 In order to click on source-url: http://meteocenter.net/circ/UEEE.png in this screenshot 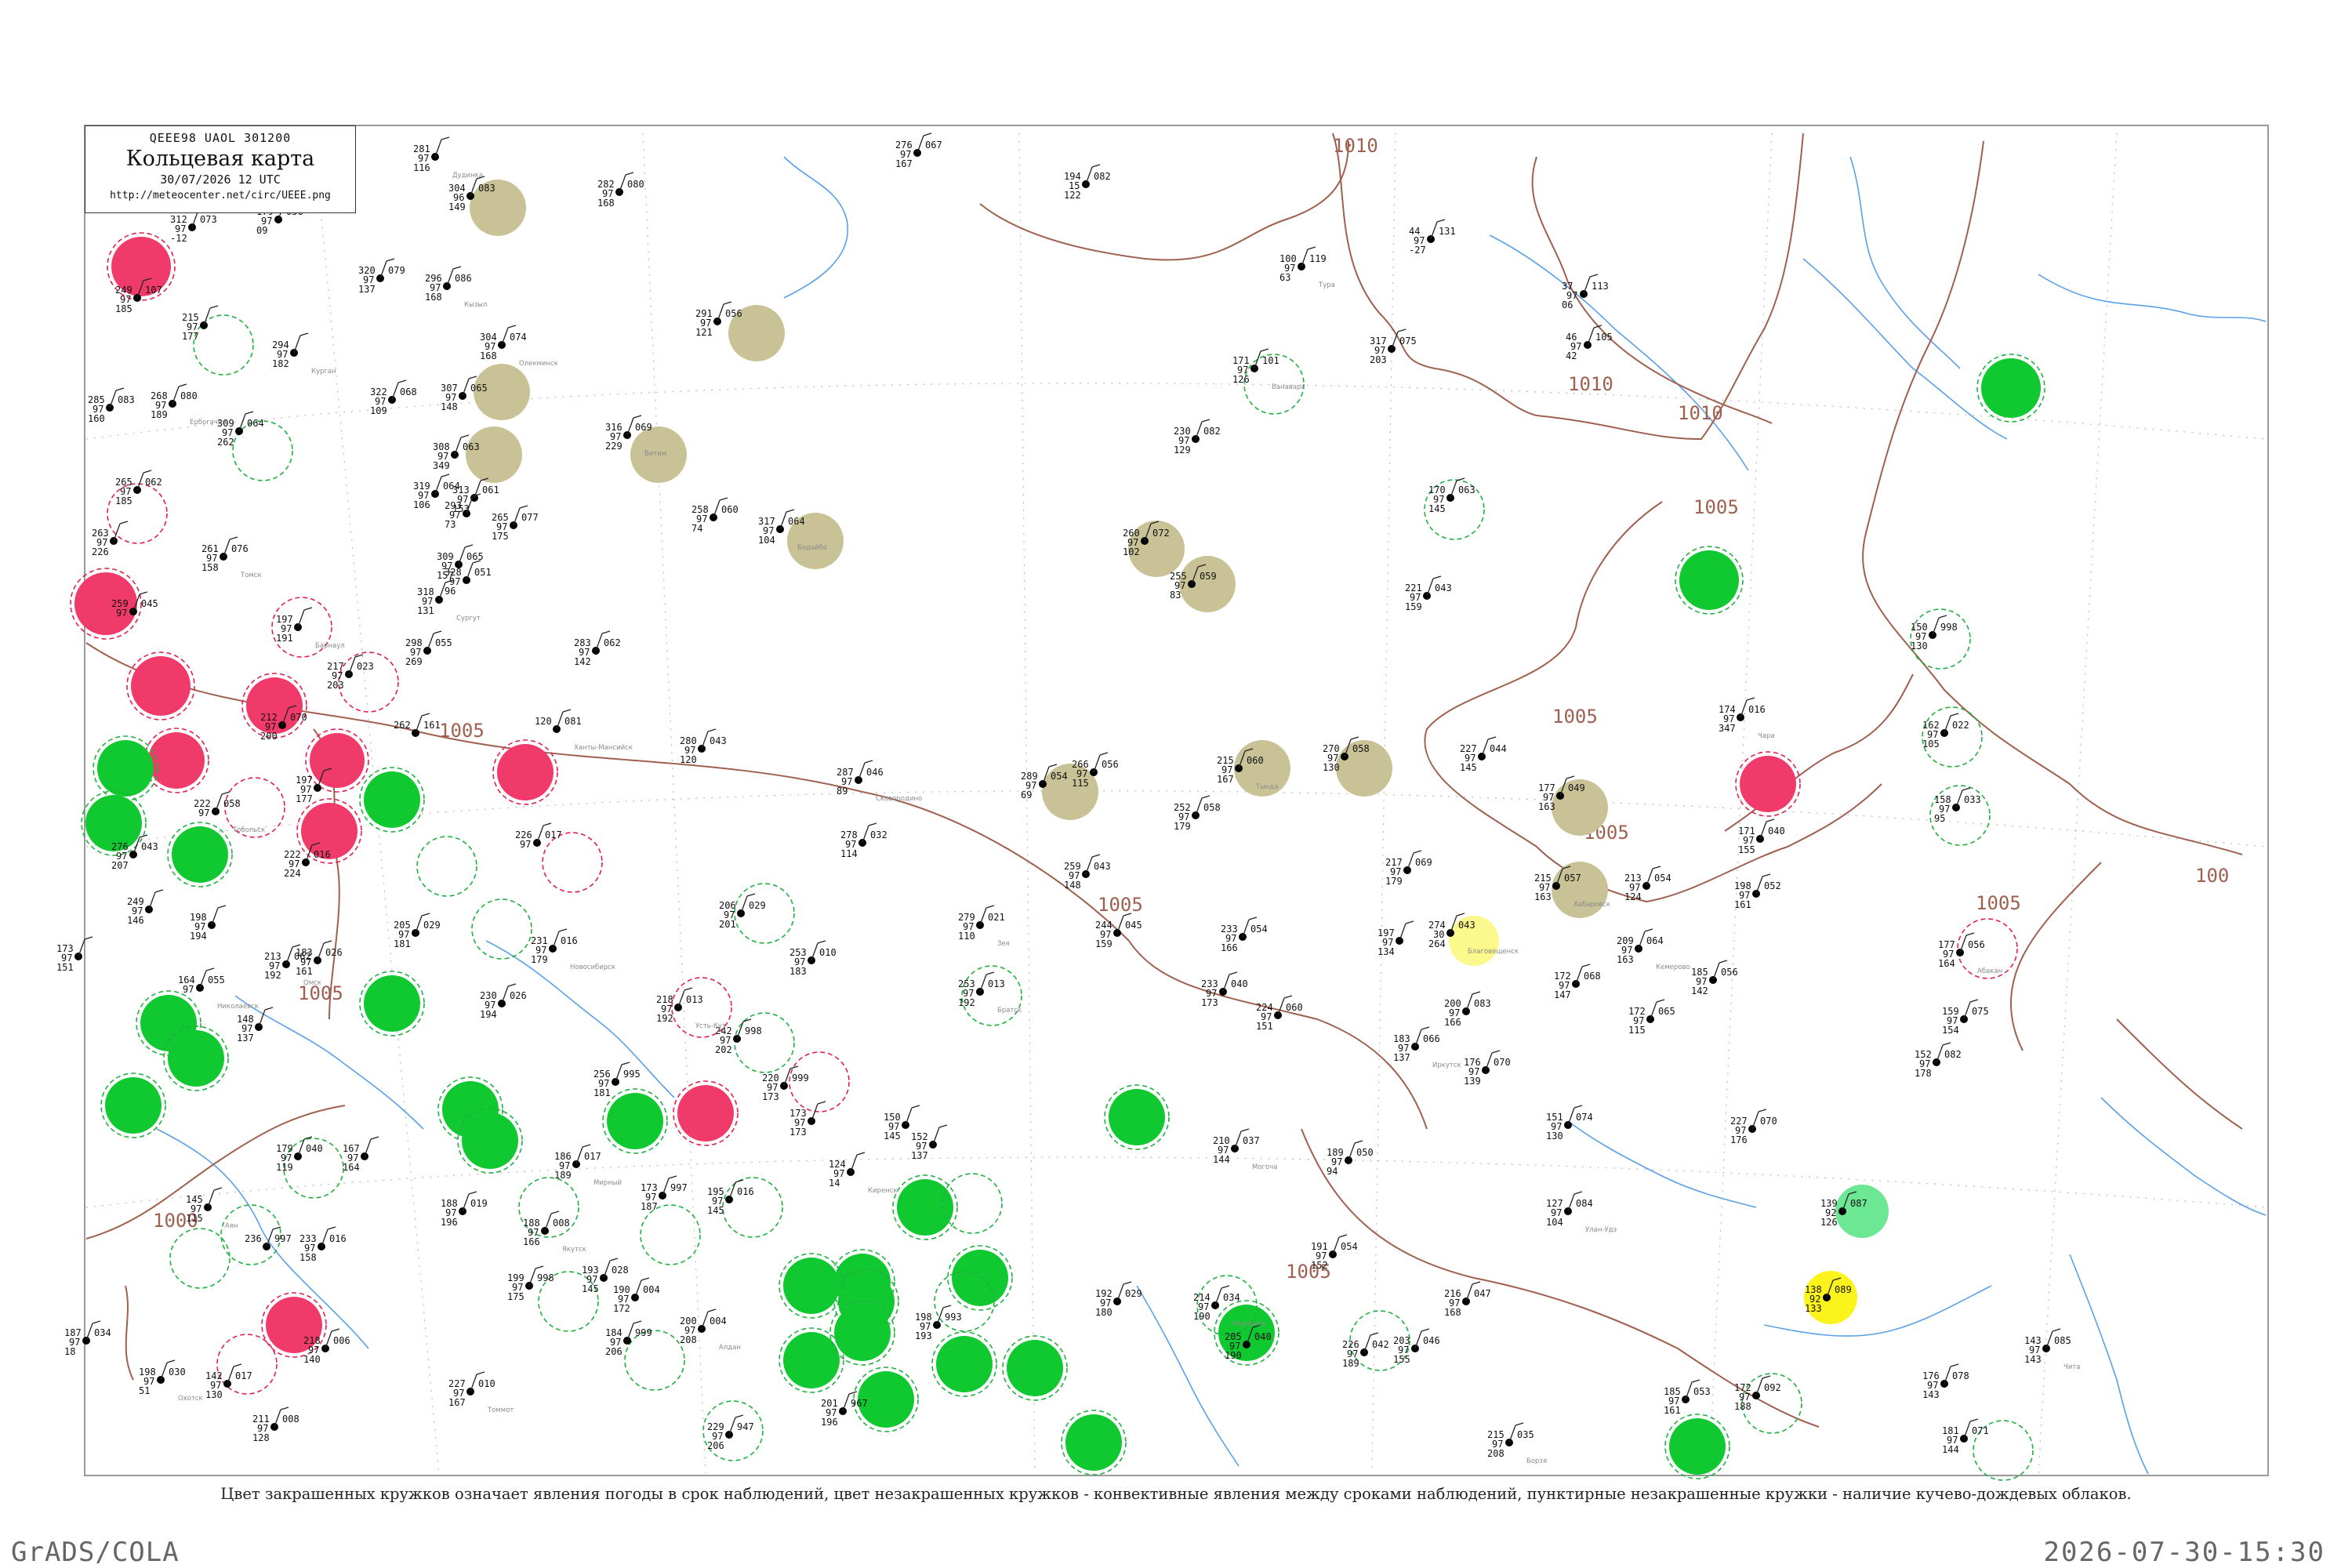, I will do `click(220, 195)`.